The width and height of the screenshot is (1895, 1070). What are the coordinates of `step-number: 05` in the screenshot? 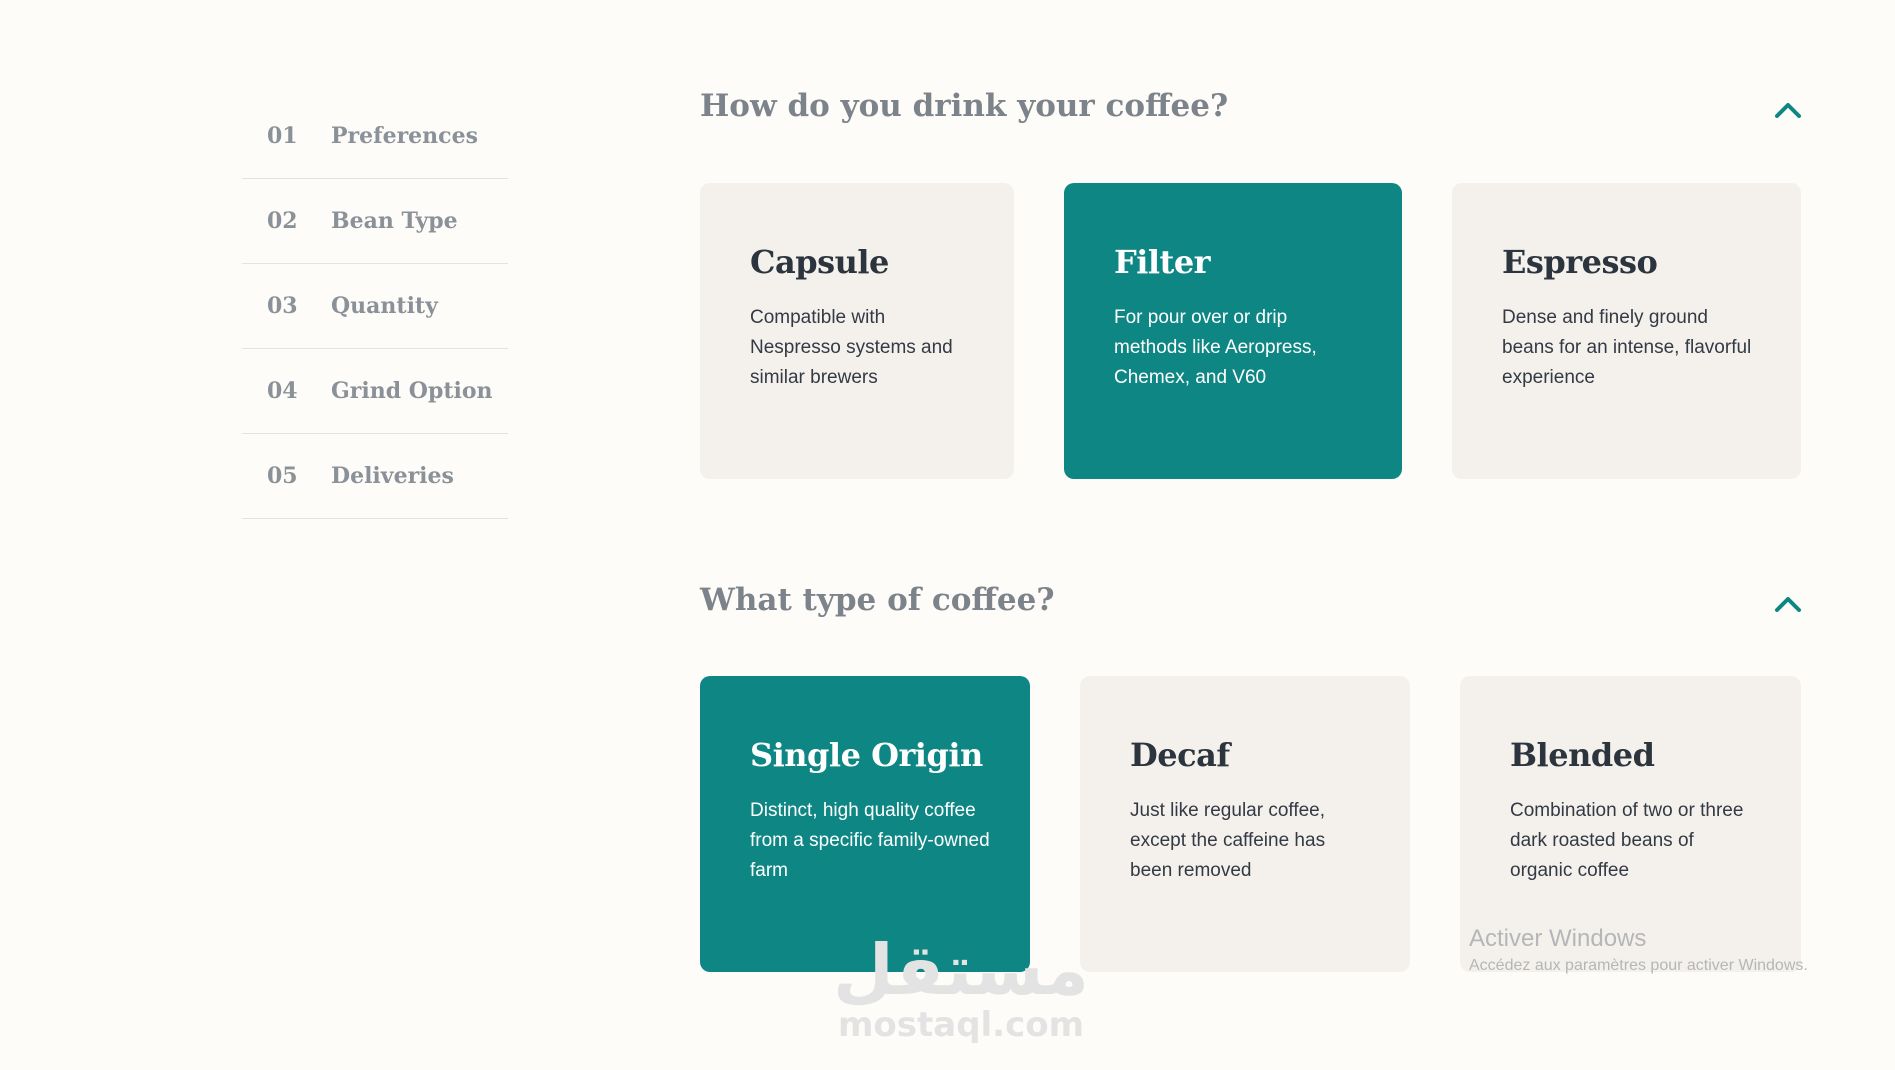 It's located at (282, 476).